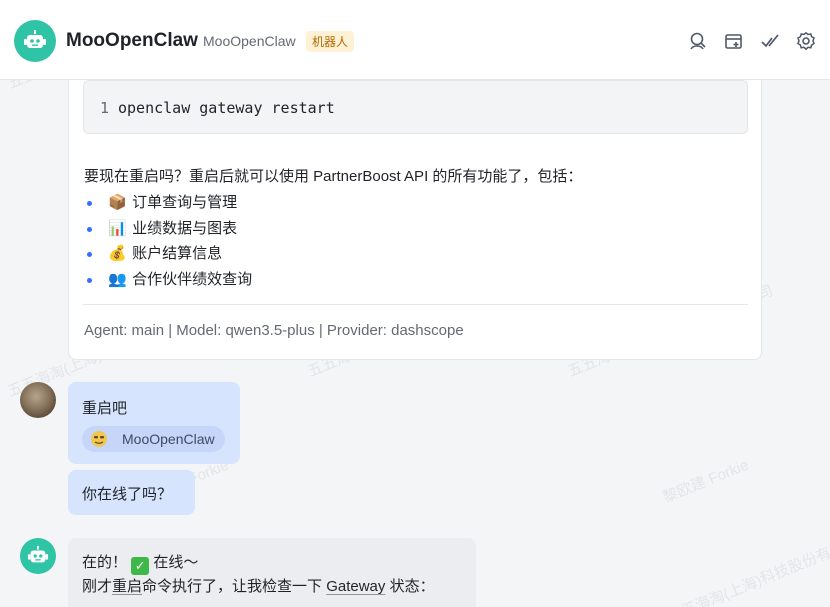  What do you see at coordinates (117, 253) in the screenshot?
I see `money-bag-icon: 💰` at bounding box center [117, 253].